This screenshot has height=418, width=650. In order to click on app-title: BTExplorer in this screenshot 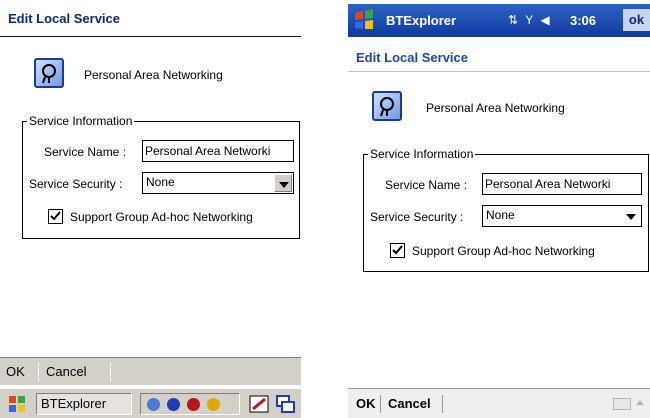, I will do `click(421, 20)`.